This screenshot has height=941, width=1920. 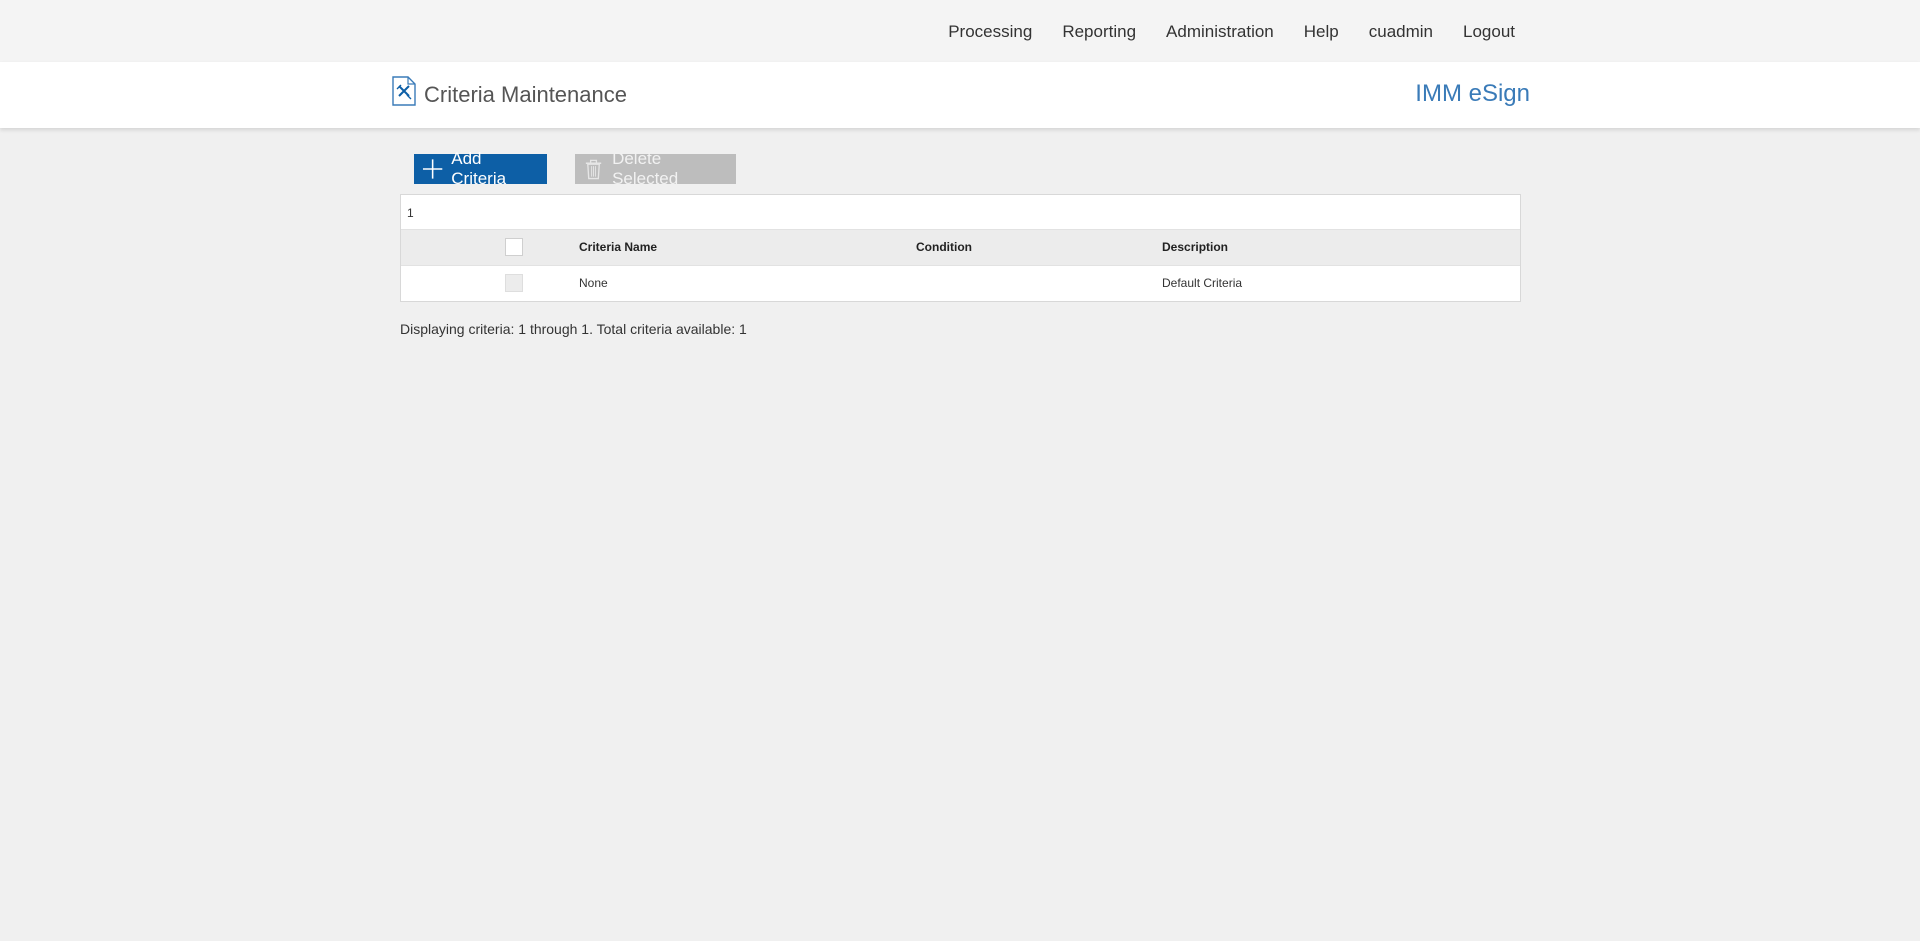 I want to click on column-header-condition: Condition, so click(x=944, y=247).